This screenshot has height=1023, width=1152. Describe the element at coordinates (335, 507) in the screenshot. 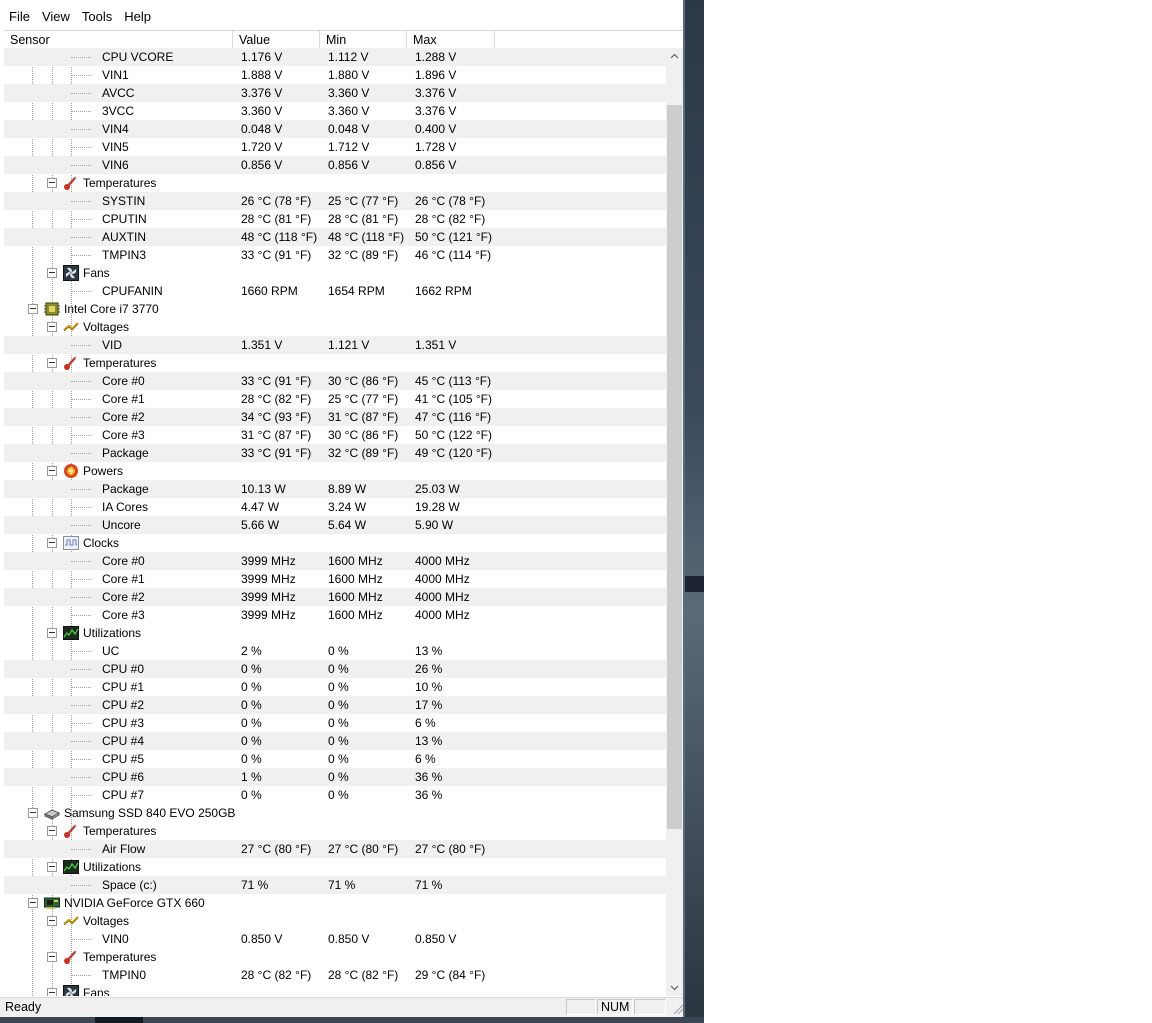

I see `sensor-row: IA Cores 4.47 W 3.24 W 19.28 W` at that location.